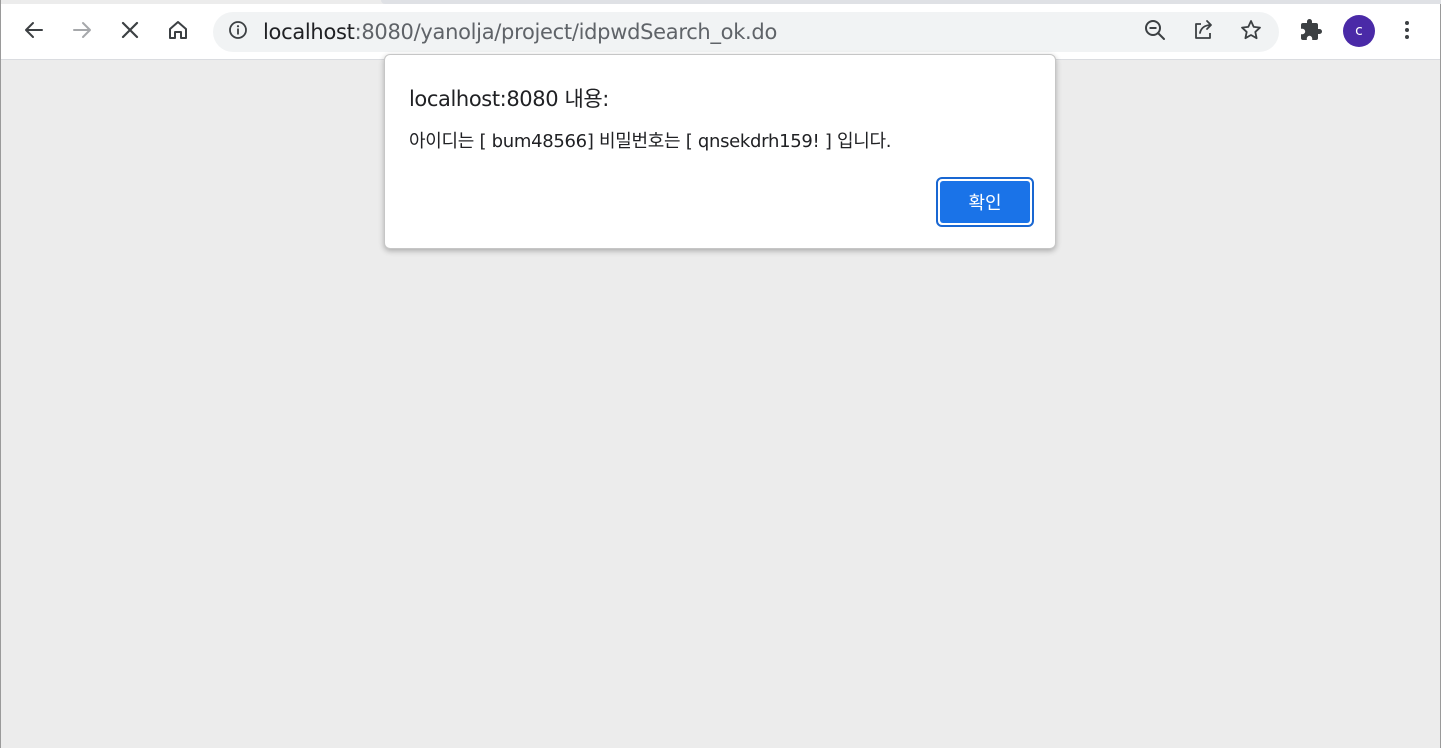 Image resolution: width=1441 pixels, height=748 pixels. I want to click on site-info-button, so click(238, 32).